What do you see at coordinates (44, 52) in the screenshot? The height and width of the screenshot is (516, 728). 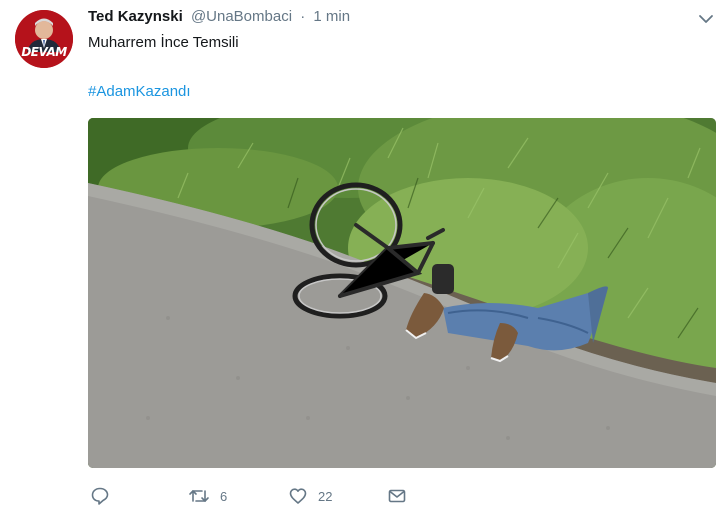 I see `avatar-logo: DEVAM` at bounding box center [44, 52].